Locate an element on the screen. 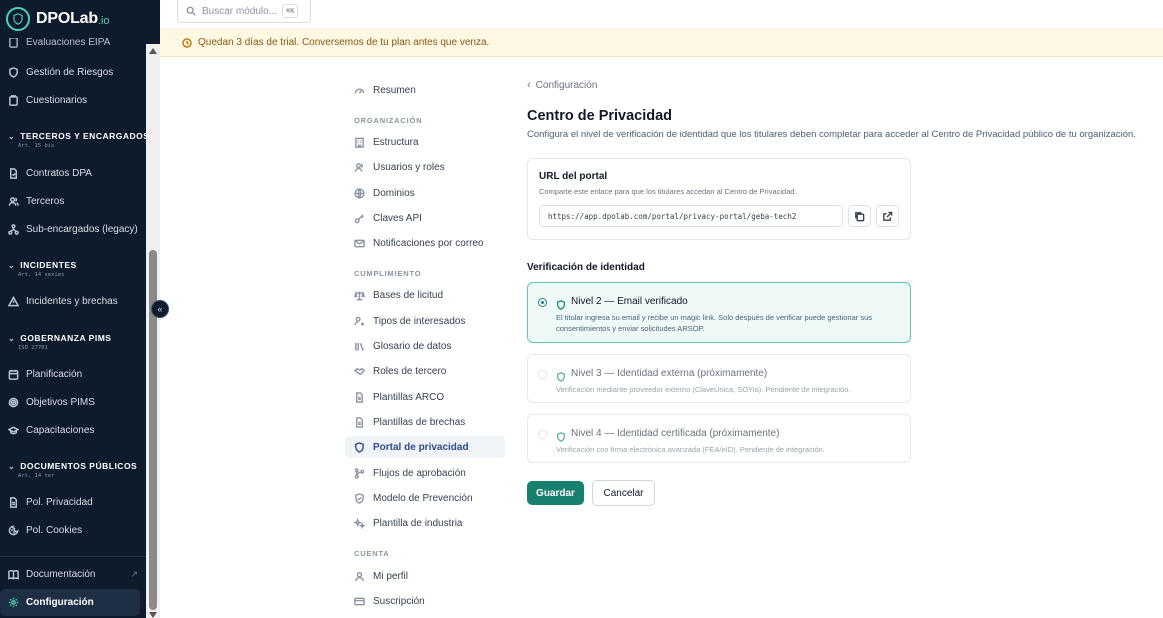 The width and height of the screenshot is (1163, 618). alert-triangle-icon is located at coordinates (13, 301).